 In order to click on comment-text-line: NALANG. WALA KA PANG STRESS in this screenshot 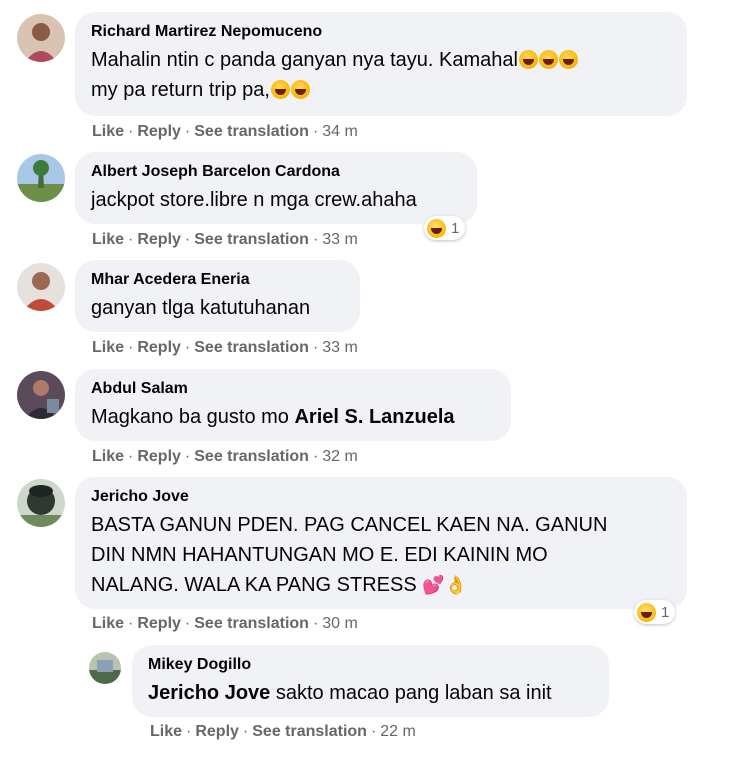, I will do `click(257, 585)`.